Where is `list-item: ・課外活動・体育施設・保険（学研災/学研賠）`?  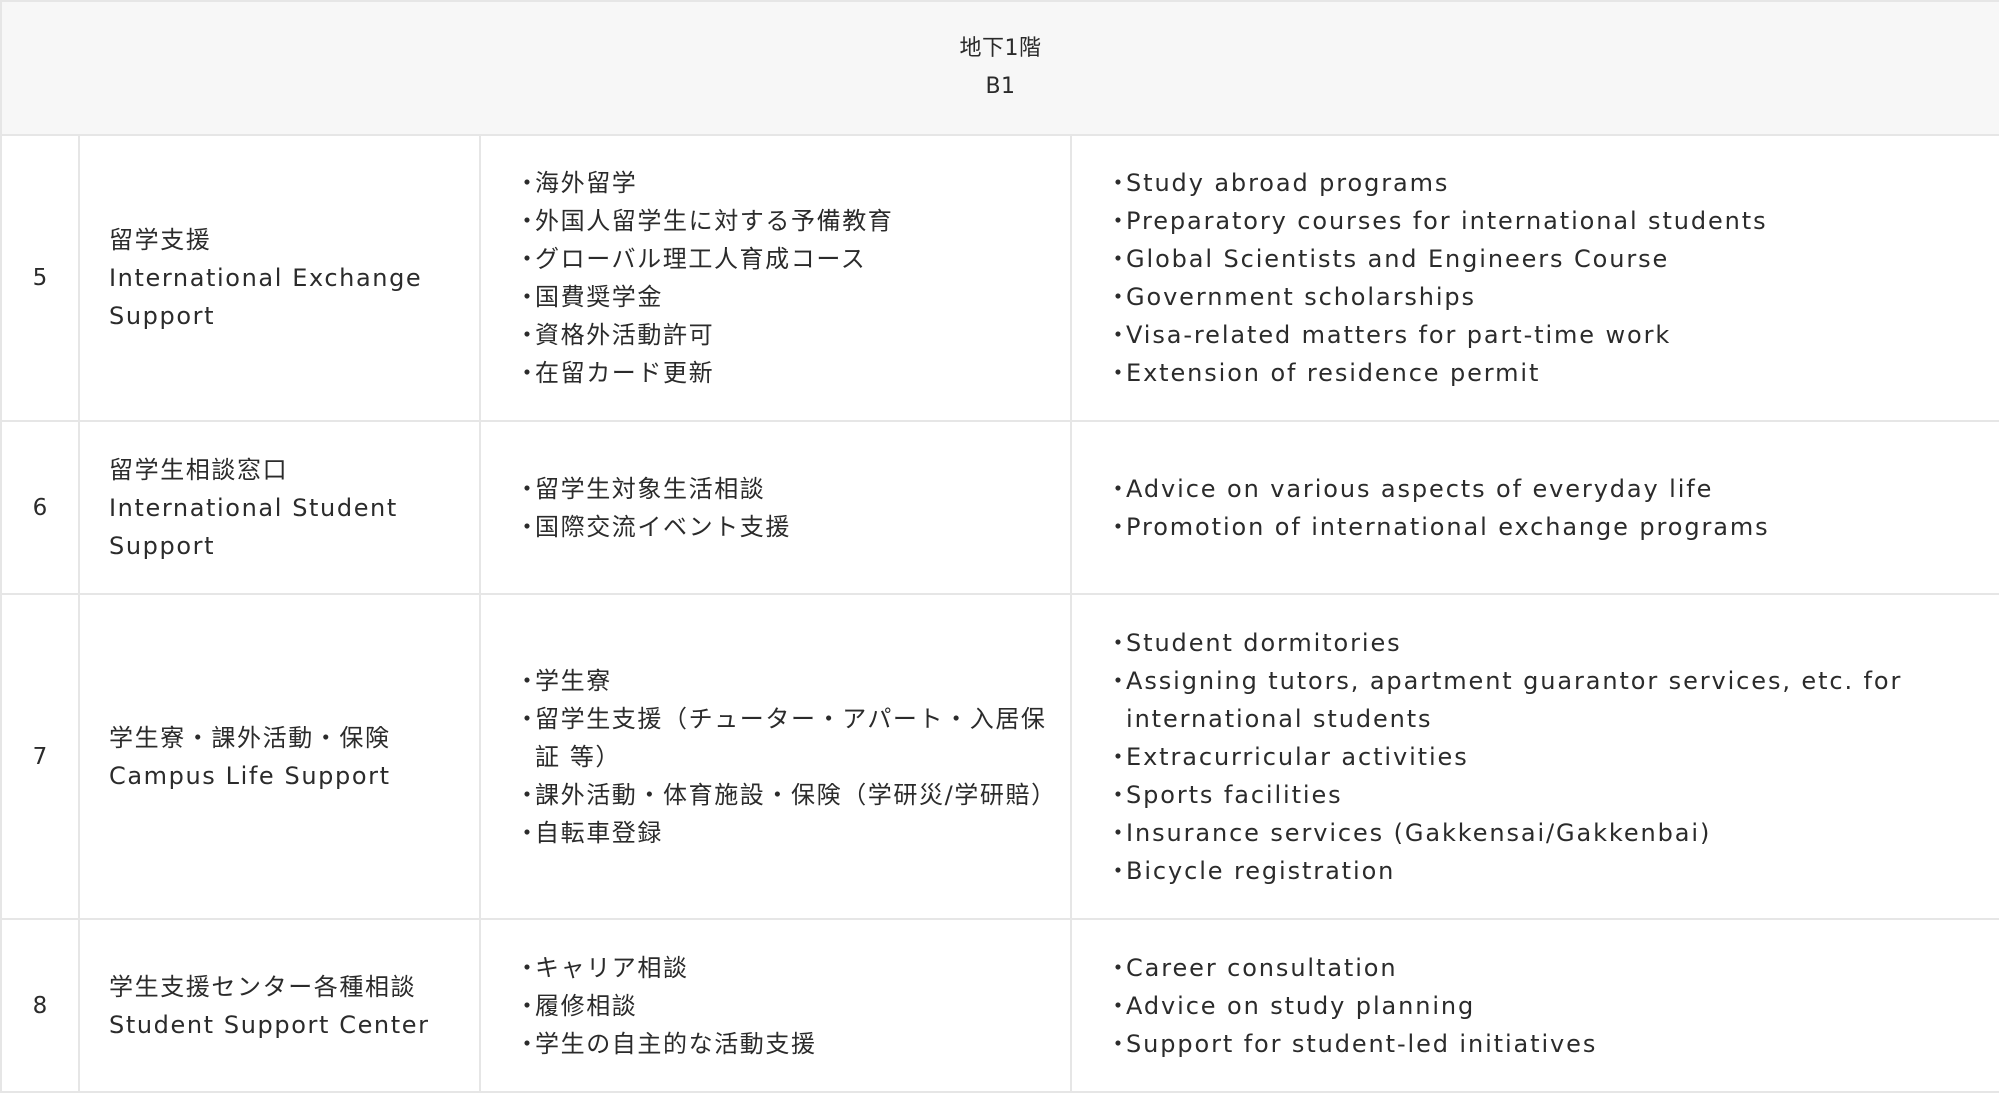
list-item: ・課外活動・体育施設・保険（学研災/学研賠） is located at coordinates (785, 795).